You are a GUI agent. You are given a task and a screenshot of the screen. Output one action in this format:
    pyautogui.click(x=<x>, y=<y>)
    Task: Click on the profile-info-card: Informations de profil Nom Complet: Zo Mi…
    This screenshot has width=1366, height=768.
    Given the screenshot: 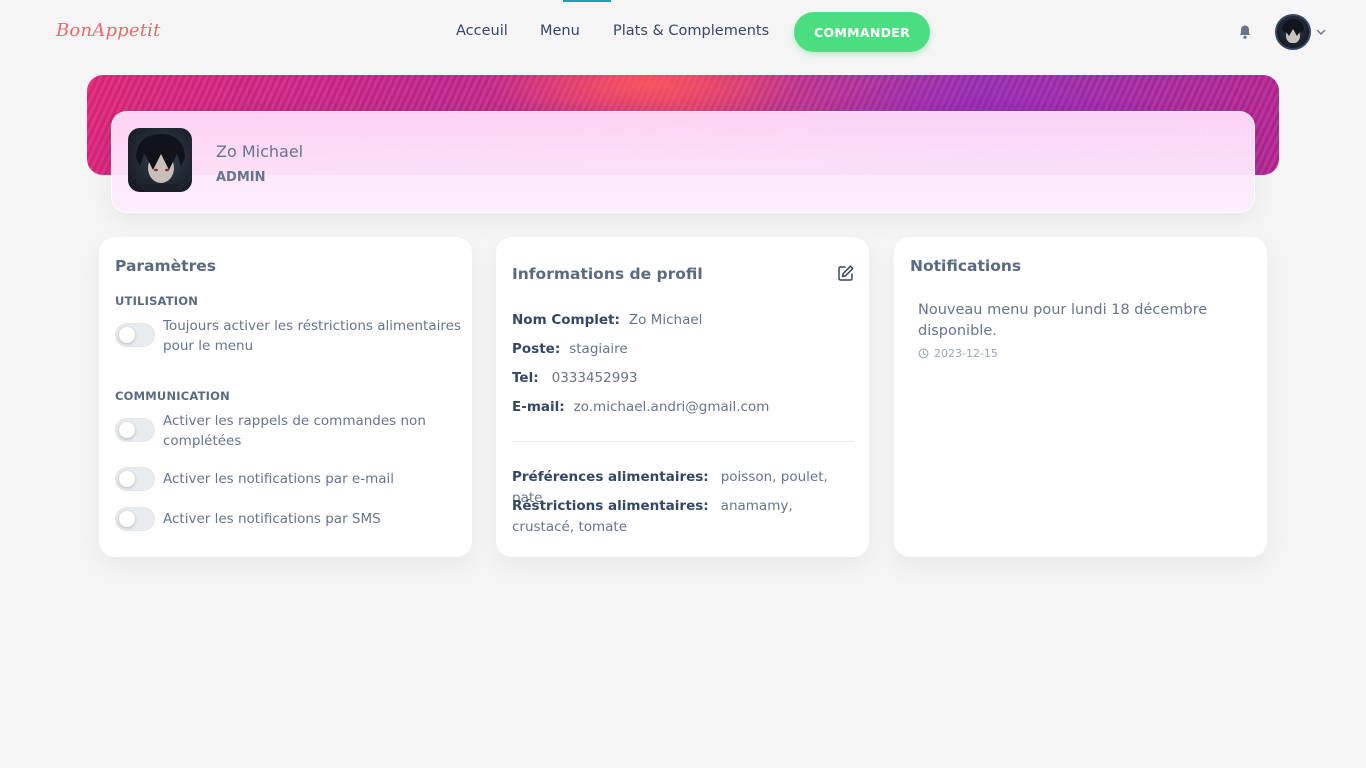 What is the action you would take?
    pyautogui.click(x=682, y=397)
    